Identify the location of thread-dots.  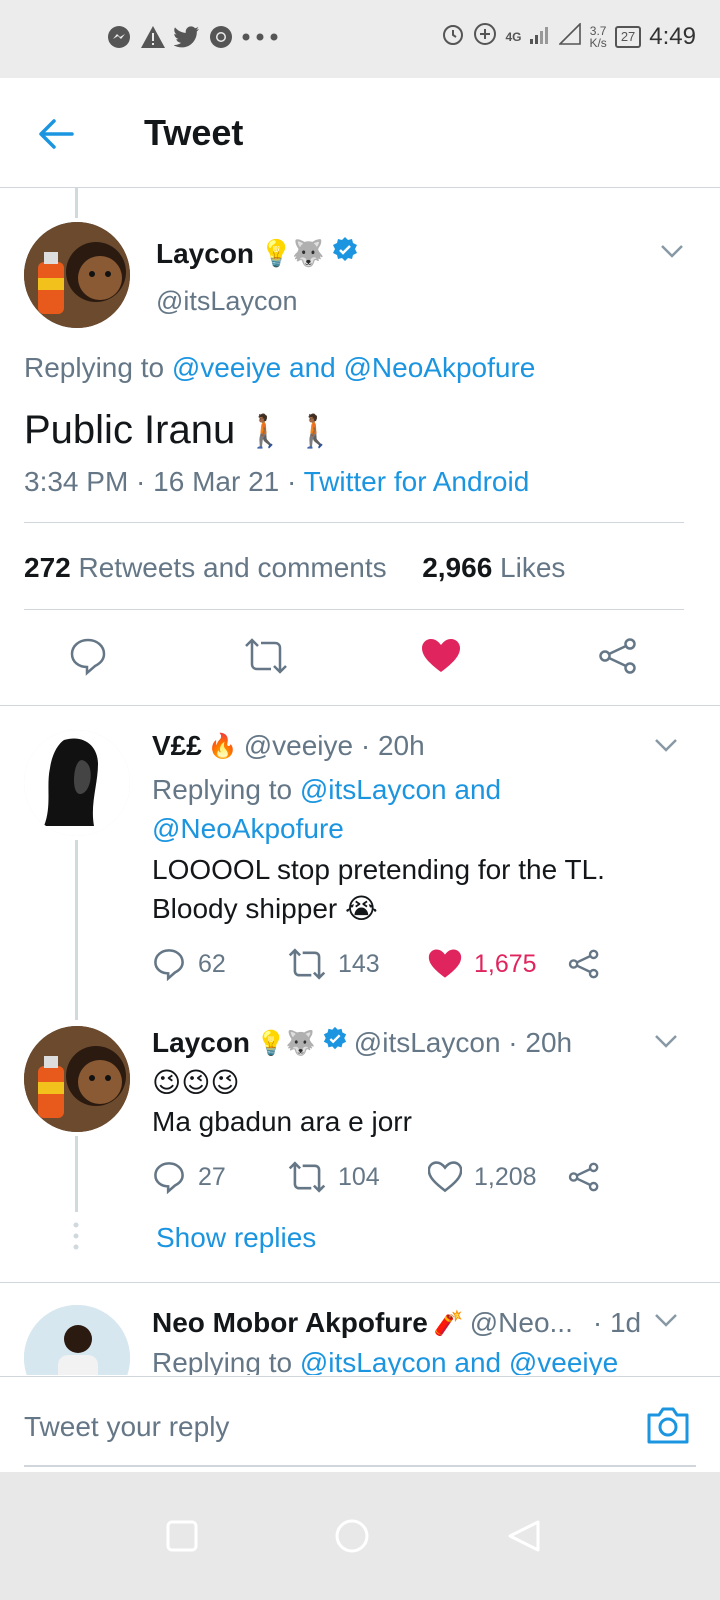
(76, 1236).